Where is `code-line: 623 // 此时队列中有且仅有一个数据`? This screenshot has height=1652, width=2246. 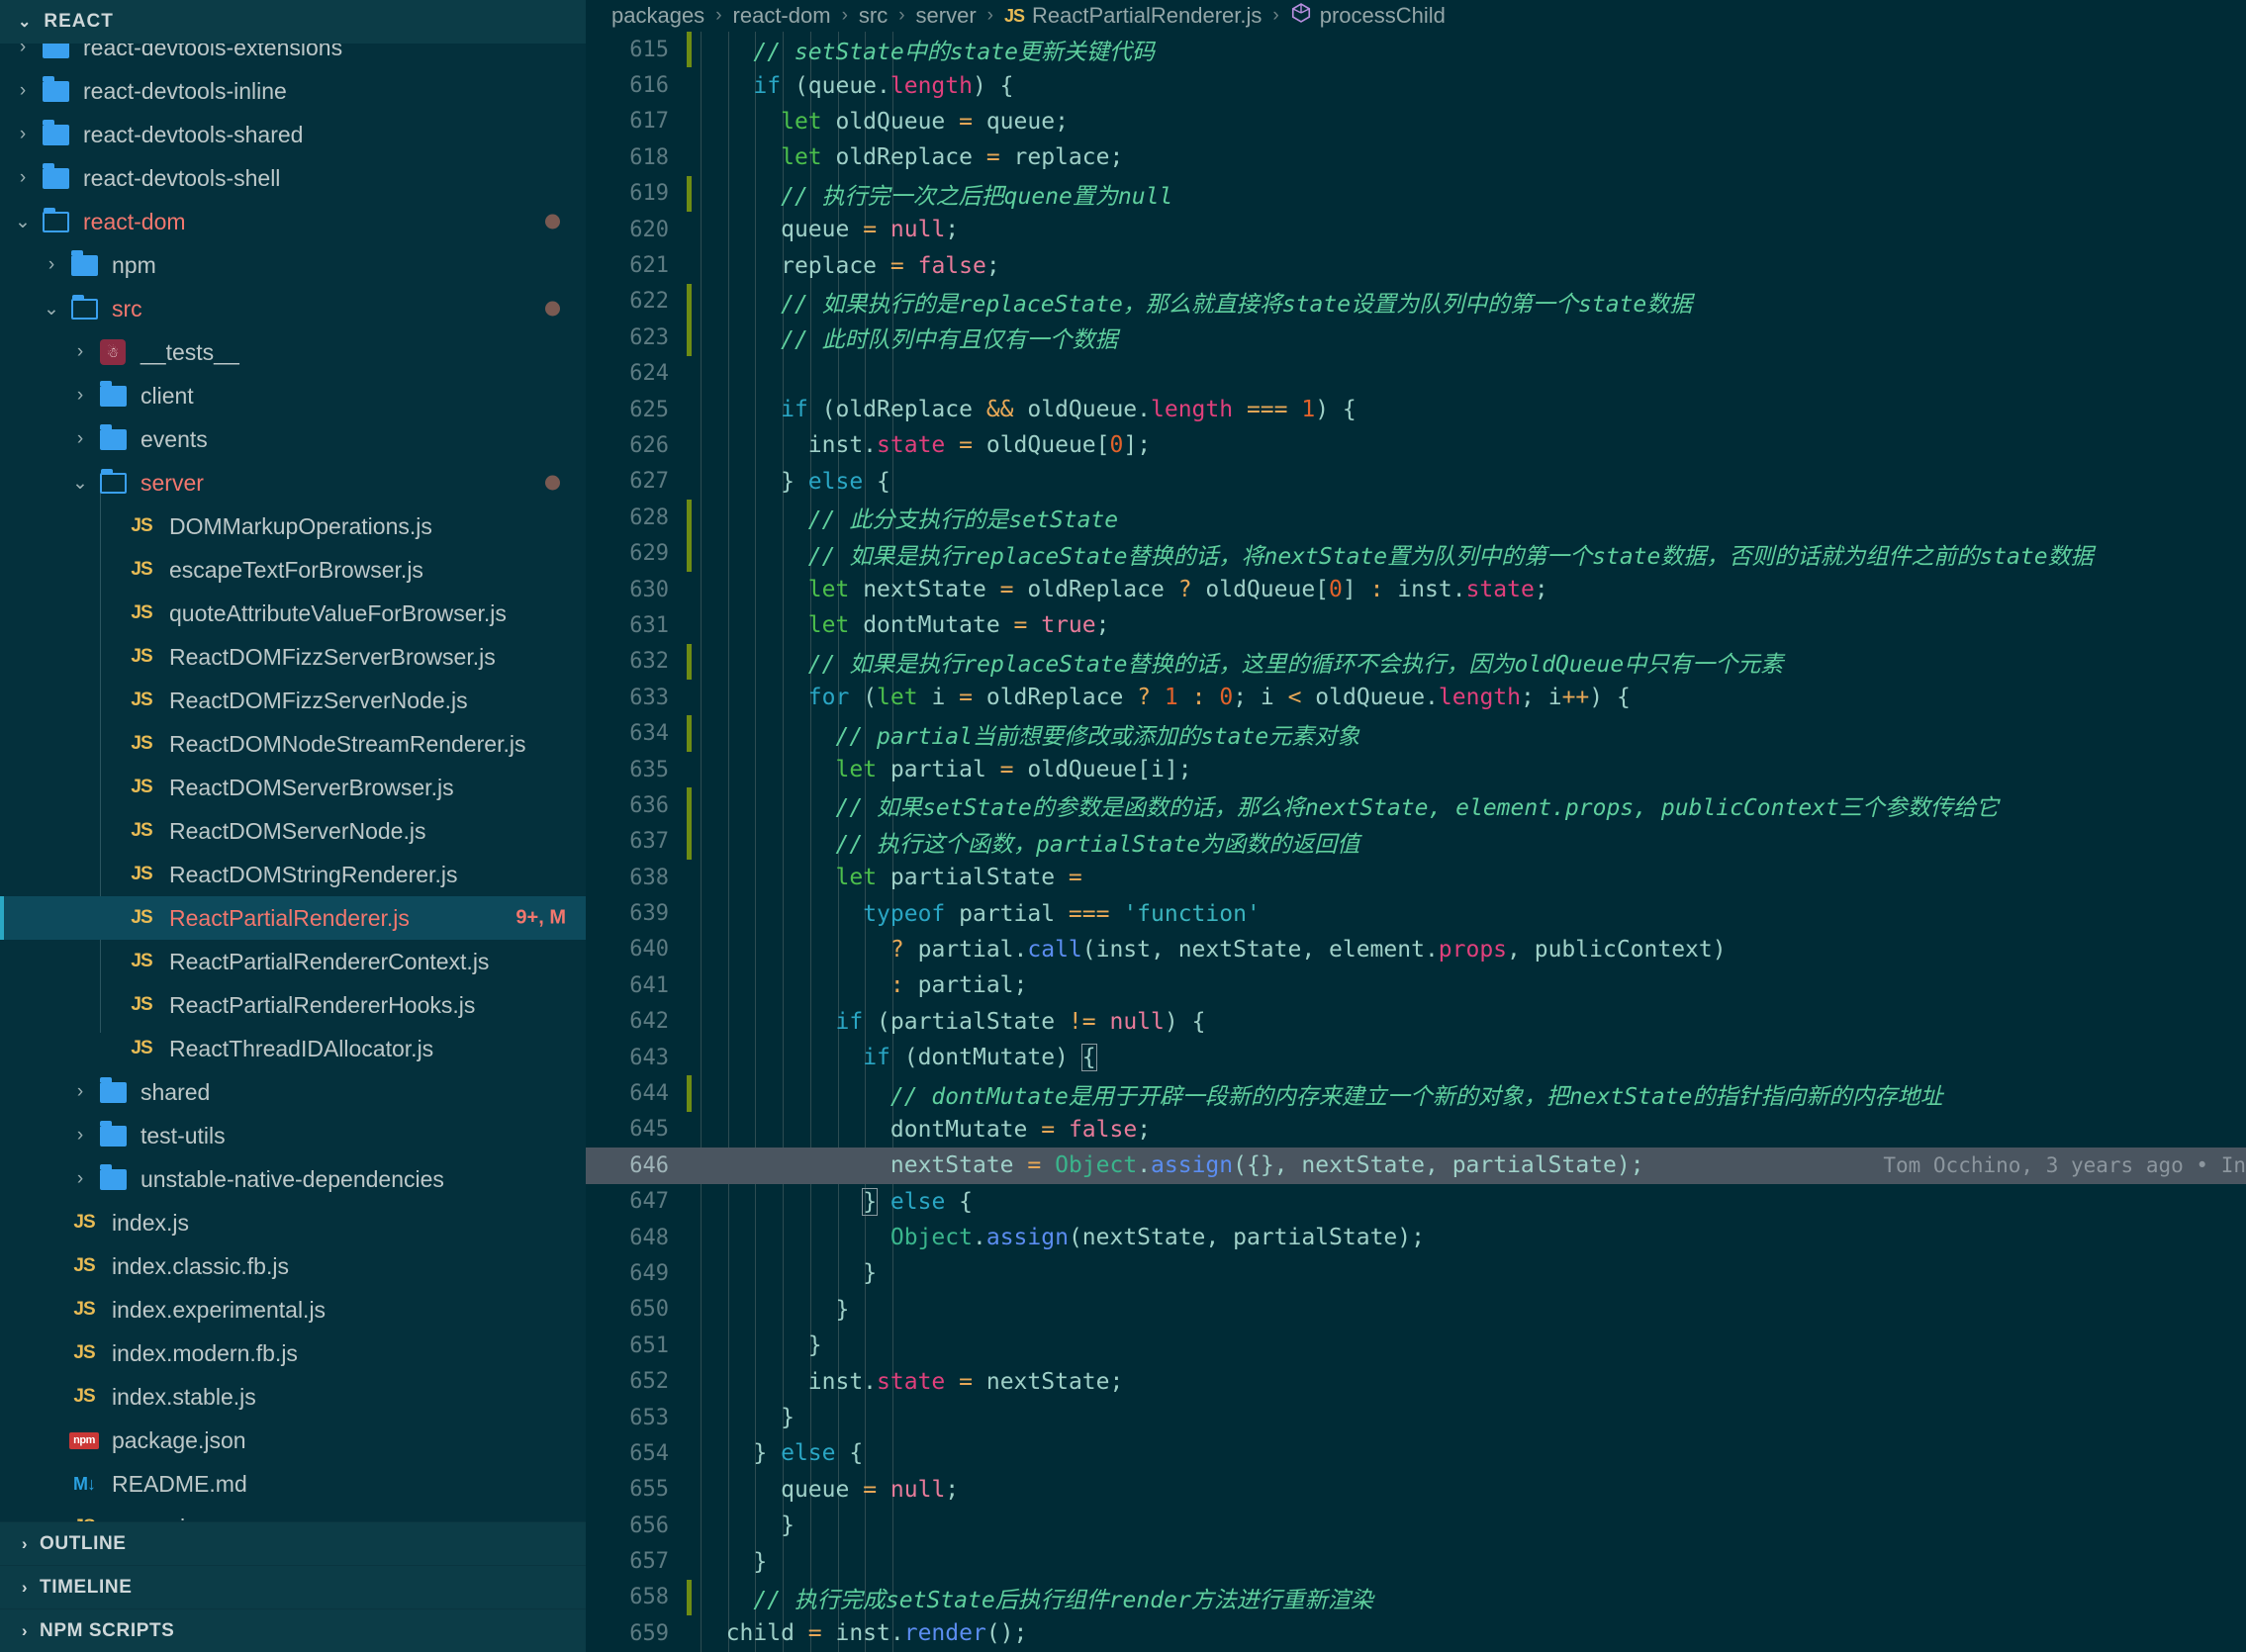
code-line: 623 // 此时队列中有且仅有一个数据 is located at coordinates (1416, 338).